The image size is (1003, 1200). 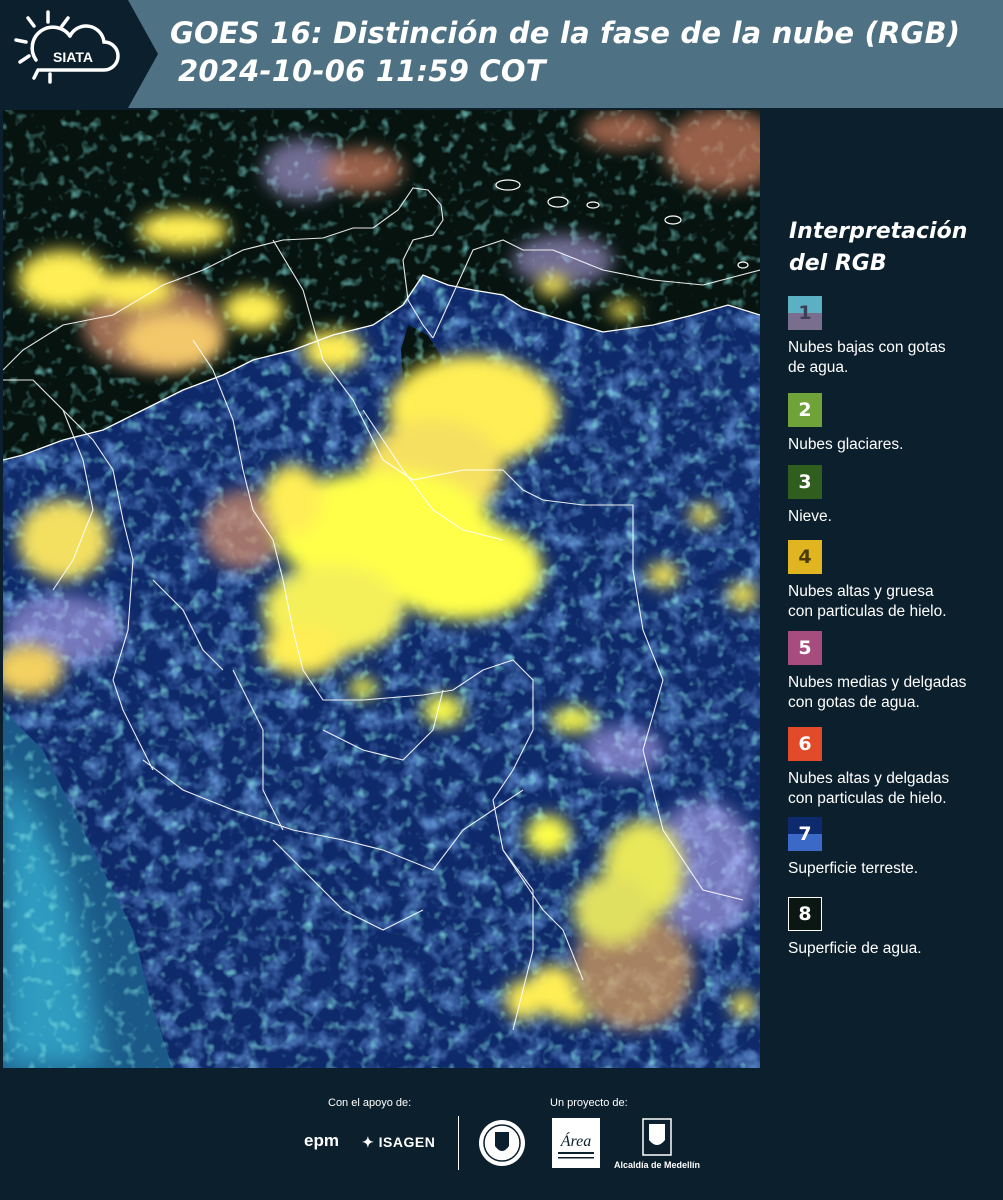 What do you see at coordinates (893, 496) in the screenshot?
I see `legend-item-3: 3 Nieve.` at bounding box center [893, 496].